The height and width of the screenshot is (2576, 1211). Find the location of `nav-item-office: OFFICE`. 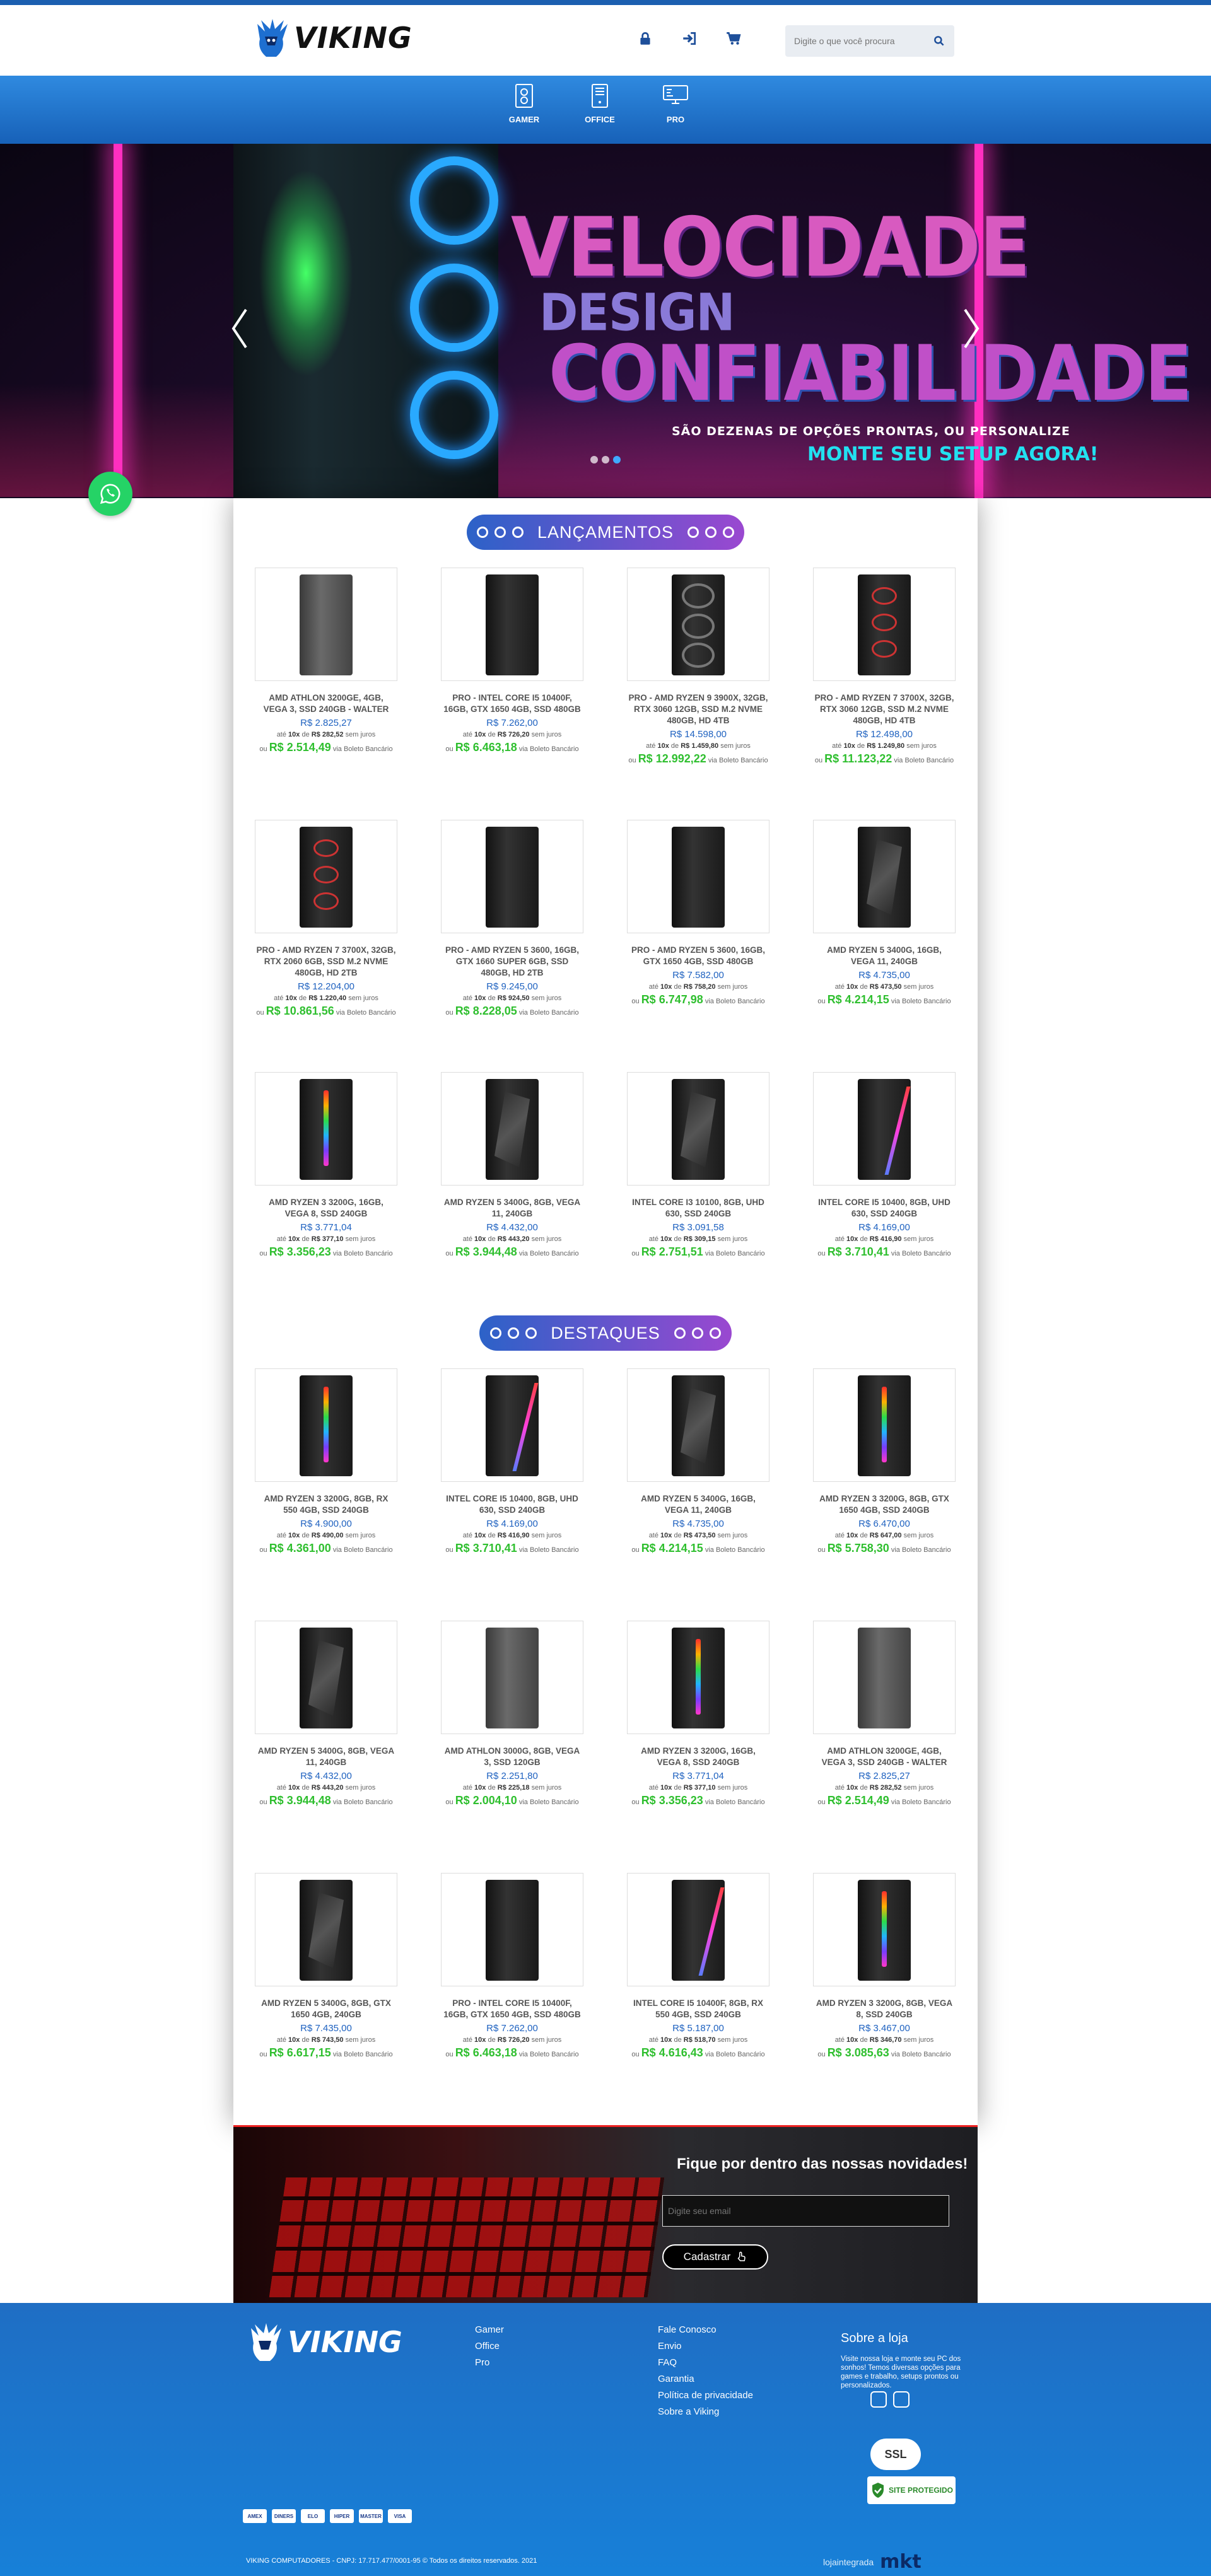

nav-item-office: OFFICE is located at coordinates (599, 103).